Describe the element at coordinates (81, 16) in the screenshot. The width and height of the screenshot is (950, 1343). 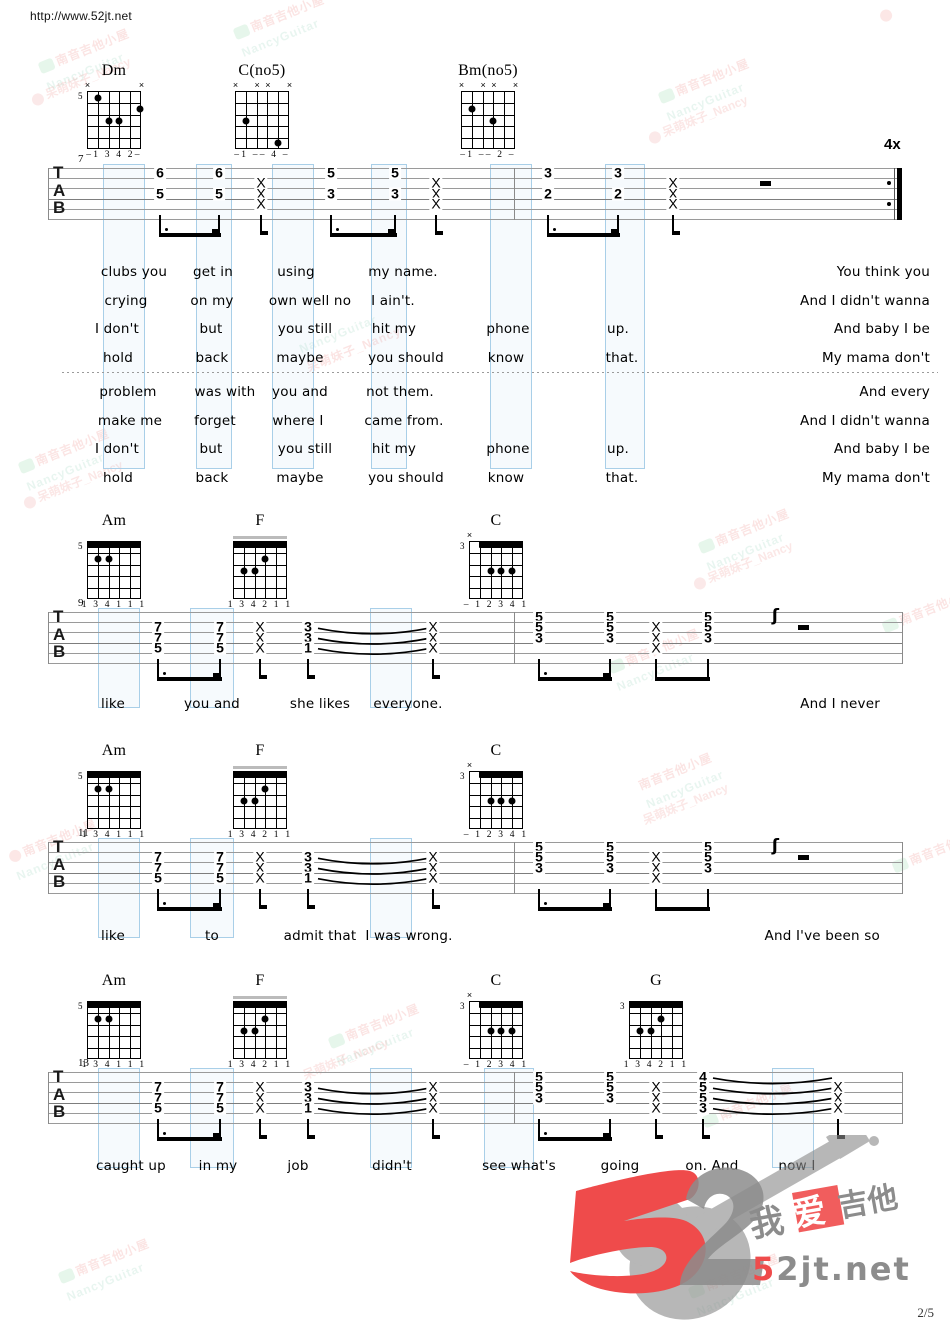
I see `site-url: http://www.52jt.net` at that location.